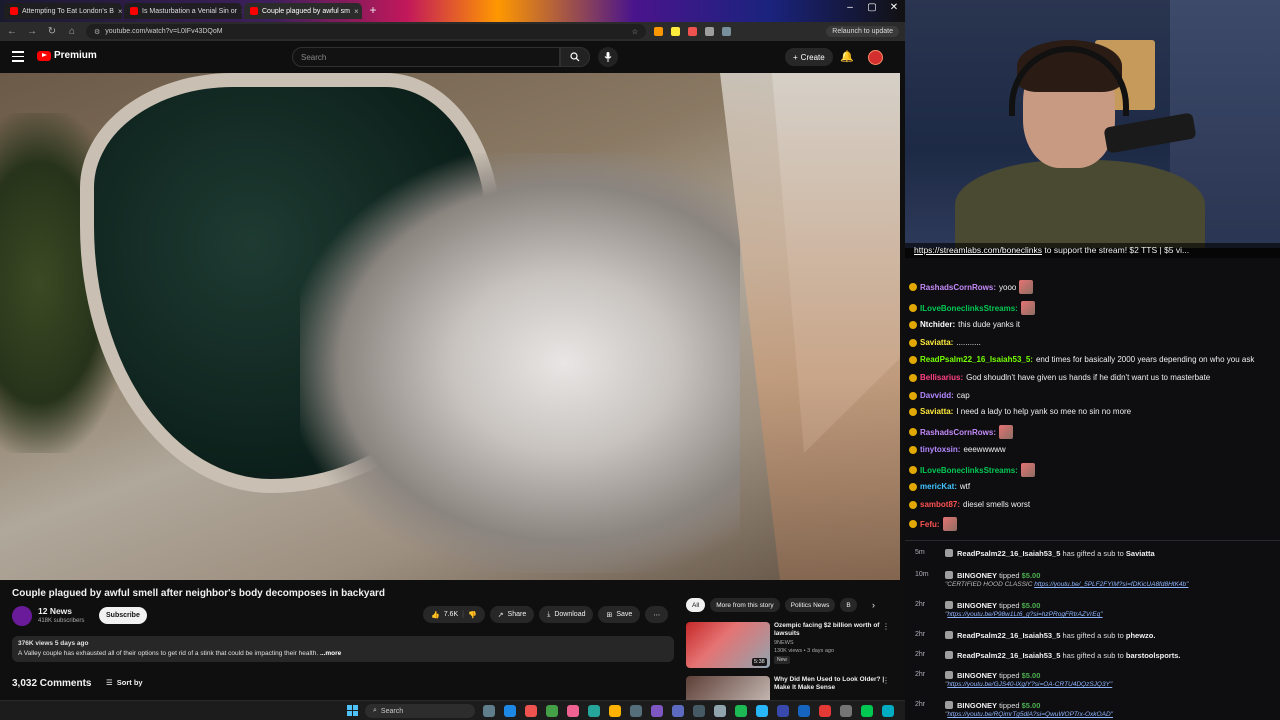 The image size is (1280, 720). Describe the element at coordinates (566, 614) in the screenshot. I see `download-button: ⤓ Download` at that location.